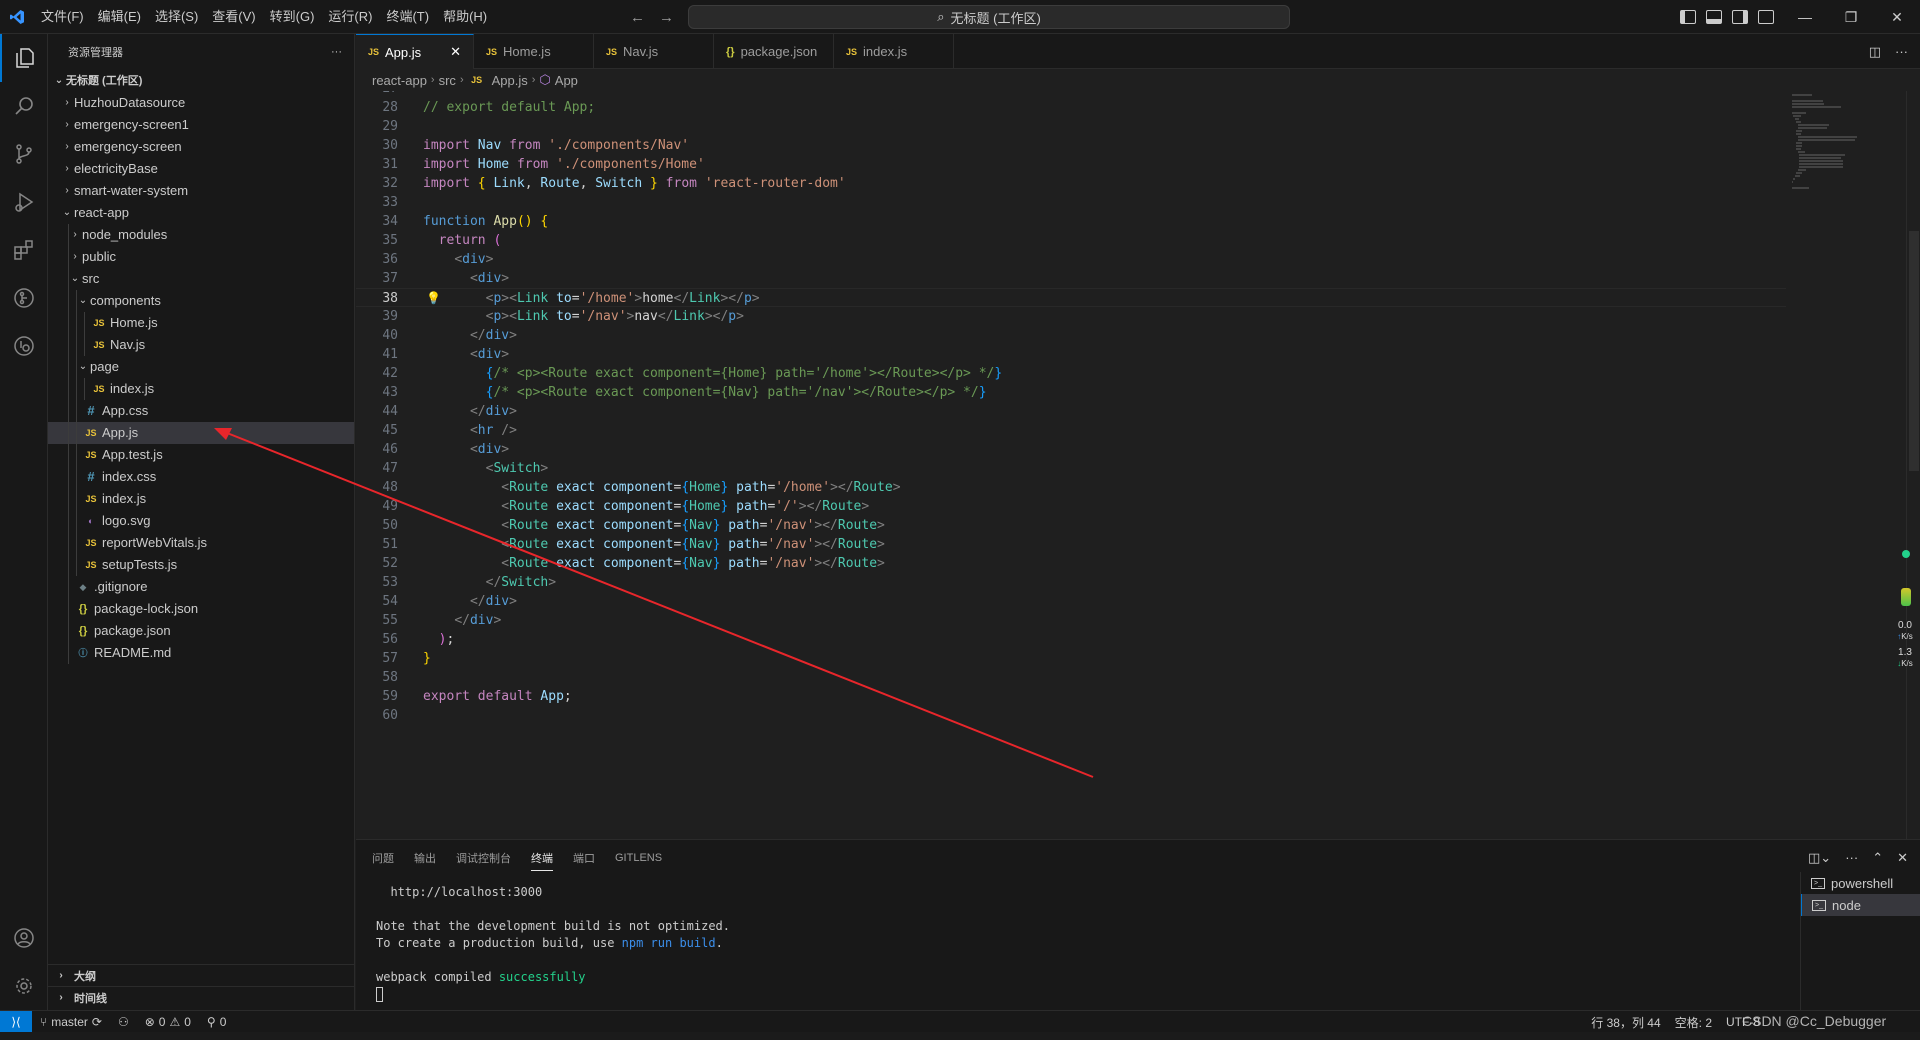 This screenshot has width=1920, height=1040. What do you see at coordinates (1860, 883) in the screenshot?
I see `terminal-instance: >_ powershell` at bounding box center [1860, 883].